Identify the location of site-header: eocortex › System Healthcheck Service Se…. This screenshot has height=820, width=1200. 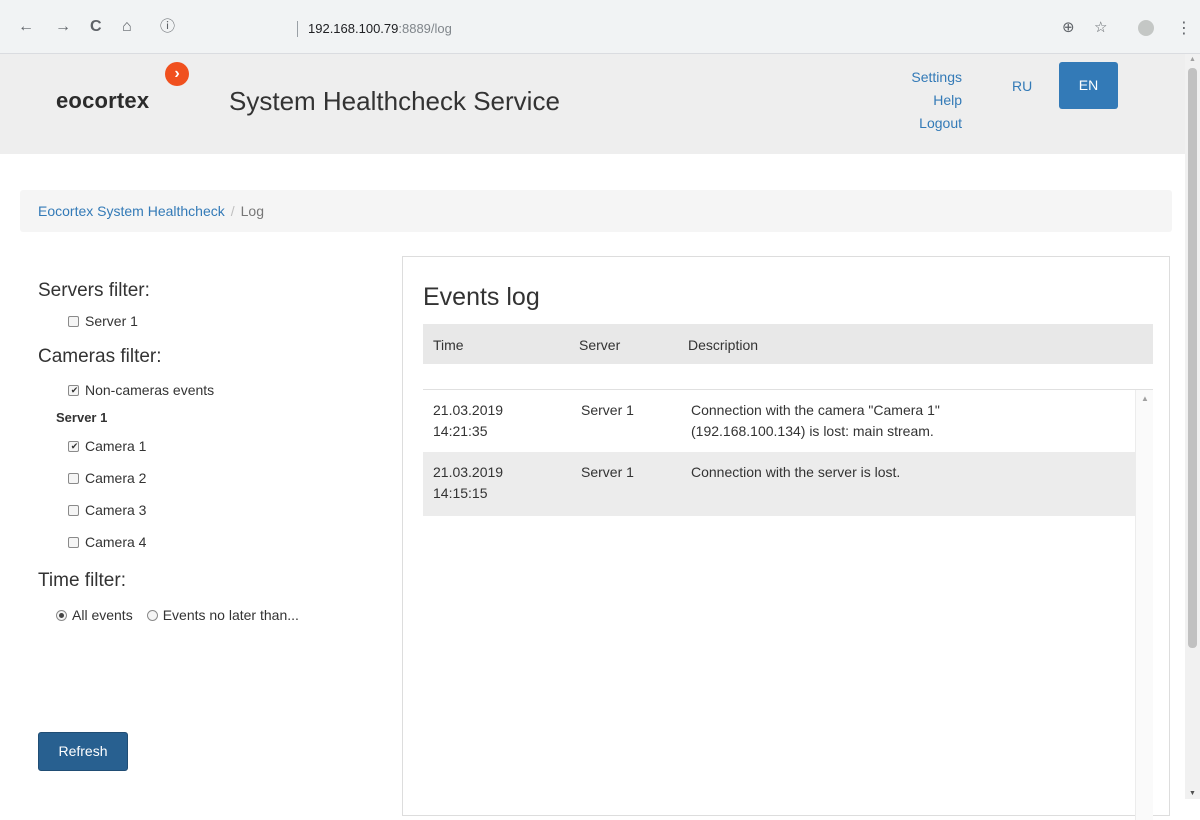
(592, 104).